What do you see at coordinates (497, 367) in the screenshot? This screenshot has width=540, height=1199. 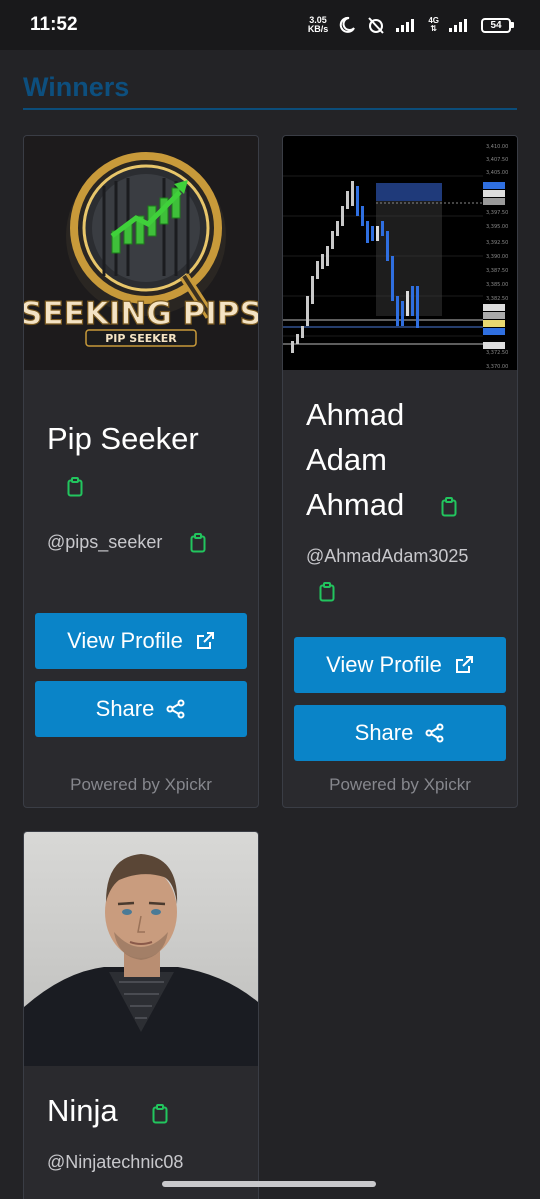 I see `svg-text: 3,370.00` at bounding box center [497, 367].